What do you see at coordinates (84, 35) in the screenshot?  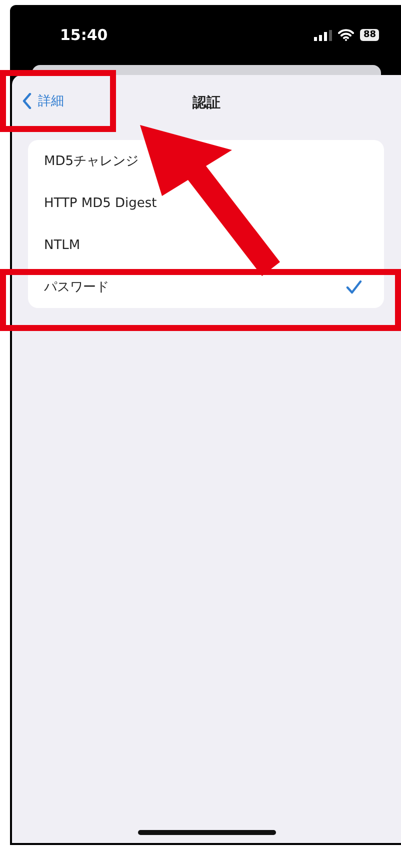 I see `status-time: 15:40` at bounding box center [84, 35].